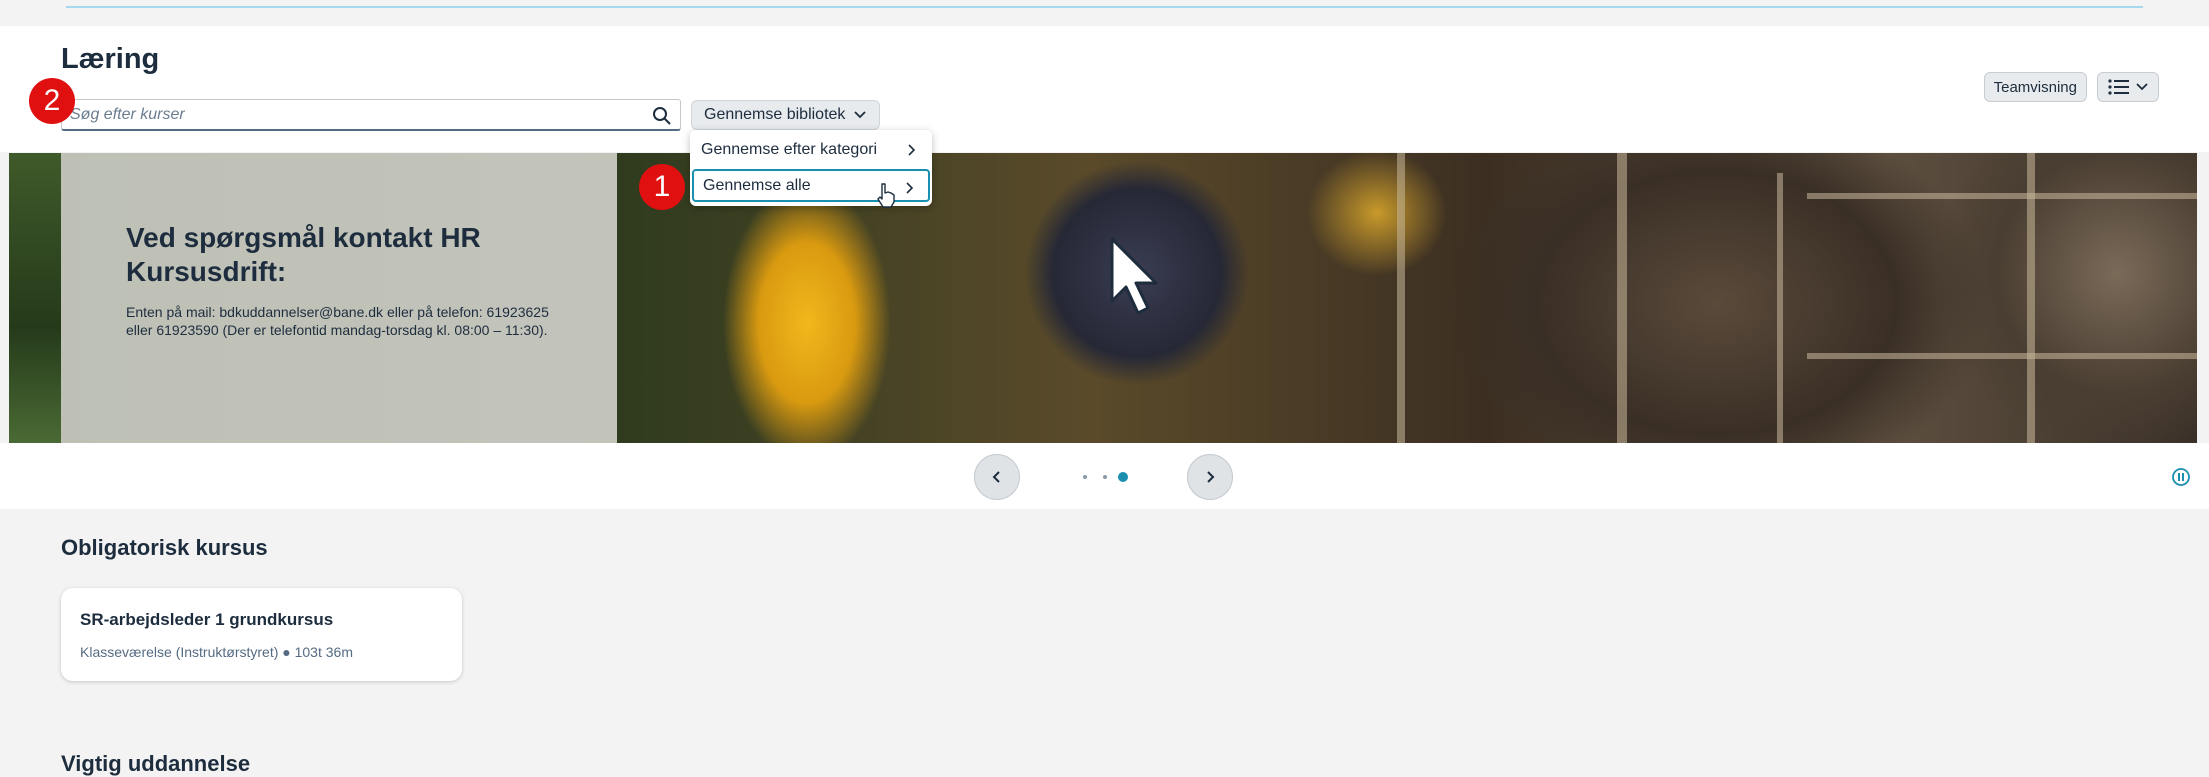 The image size is (2209, 777). I want to click on pause-icon, so click(2181, 477).